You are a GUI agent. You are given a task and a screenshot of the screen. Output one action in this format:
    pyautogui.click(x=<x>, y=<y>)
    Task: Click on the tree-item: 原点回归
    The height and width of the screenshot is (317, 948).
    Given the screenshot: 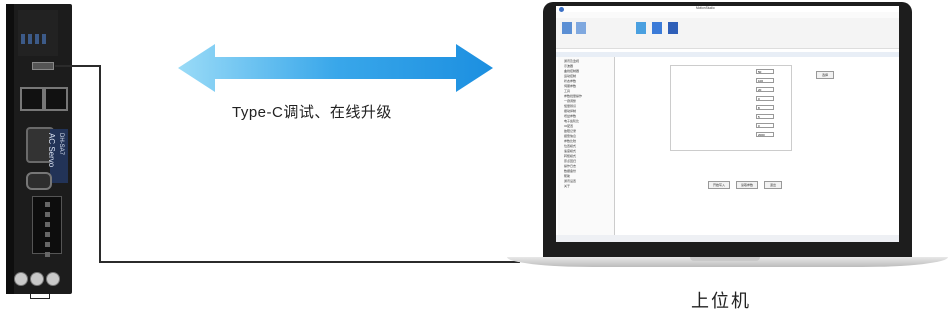 What is the action you would take?
    pyautogui.click(x=570, y=161)
    